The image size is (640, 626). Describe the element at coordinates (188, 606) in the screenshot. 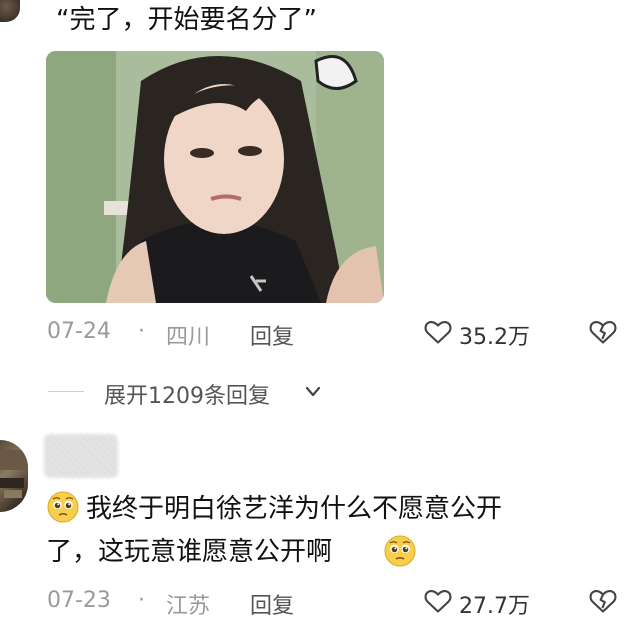

I see `comment-location: 江苏` at that location.